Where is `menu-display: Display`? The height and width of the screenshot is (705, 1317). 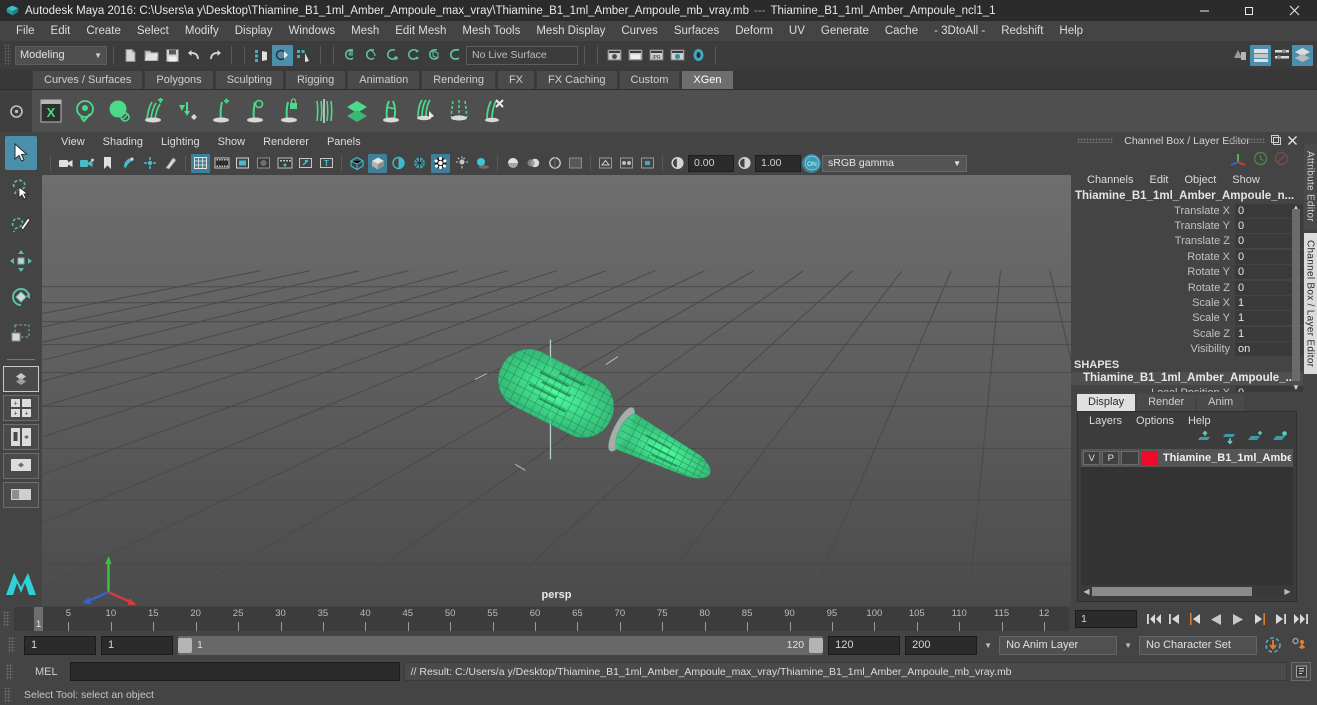 menu-display: Display is located at coordinates (254, 31).